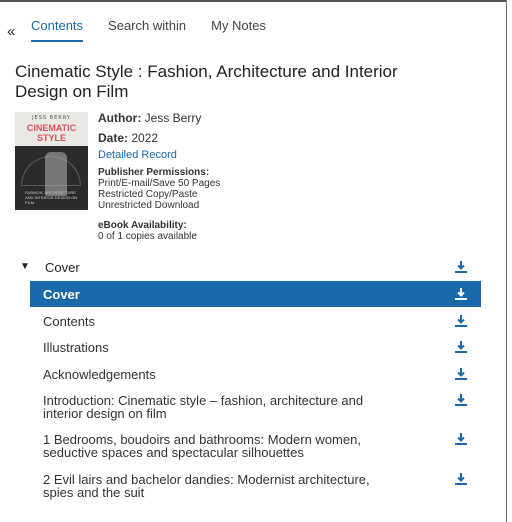 The image size is (512, 522). I want to click on toc-section-label: Cover, so click(62, 267).